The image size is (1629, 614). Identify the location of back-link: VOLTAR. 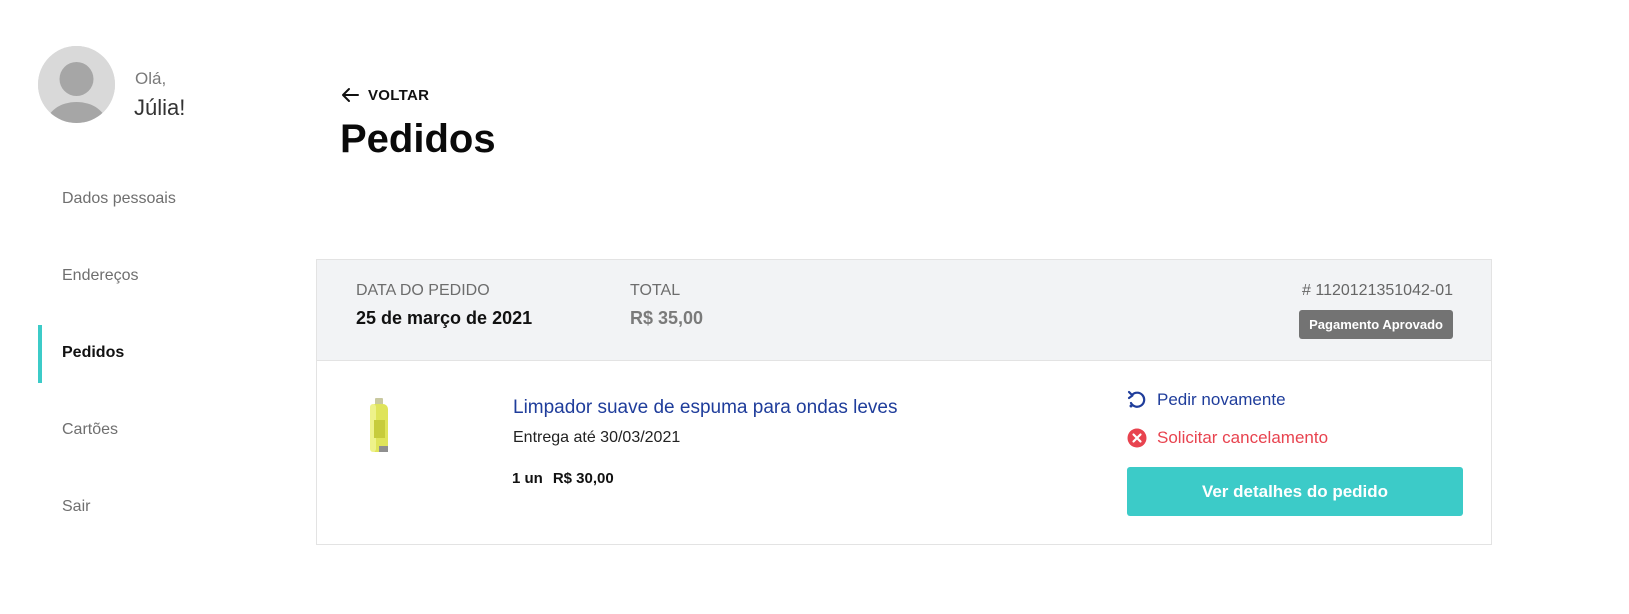
(384, 95).